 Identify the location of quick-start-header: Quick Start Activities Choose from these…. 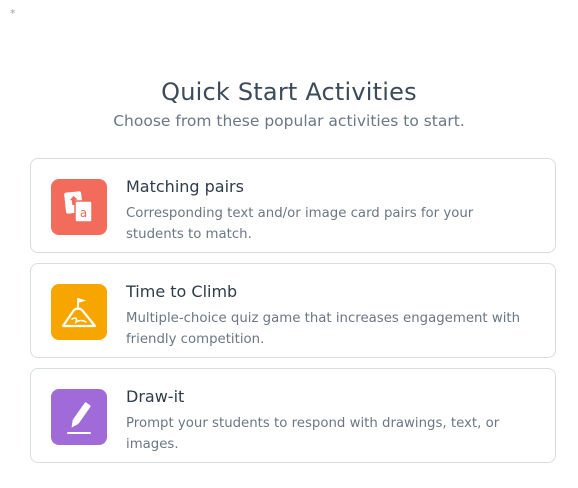
(289, 104).